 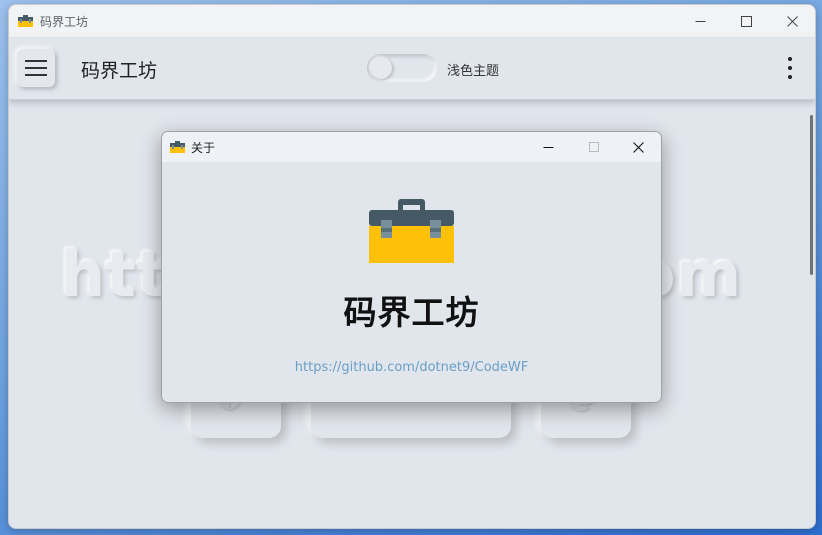 I want to click on close-button, so click(x=792, y=21).